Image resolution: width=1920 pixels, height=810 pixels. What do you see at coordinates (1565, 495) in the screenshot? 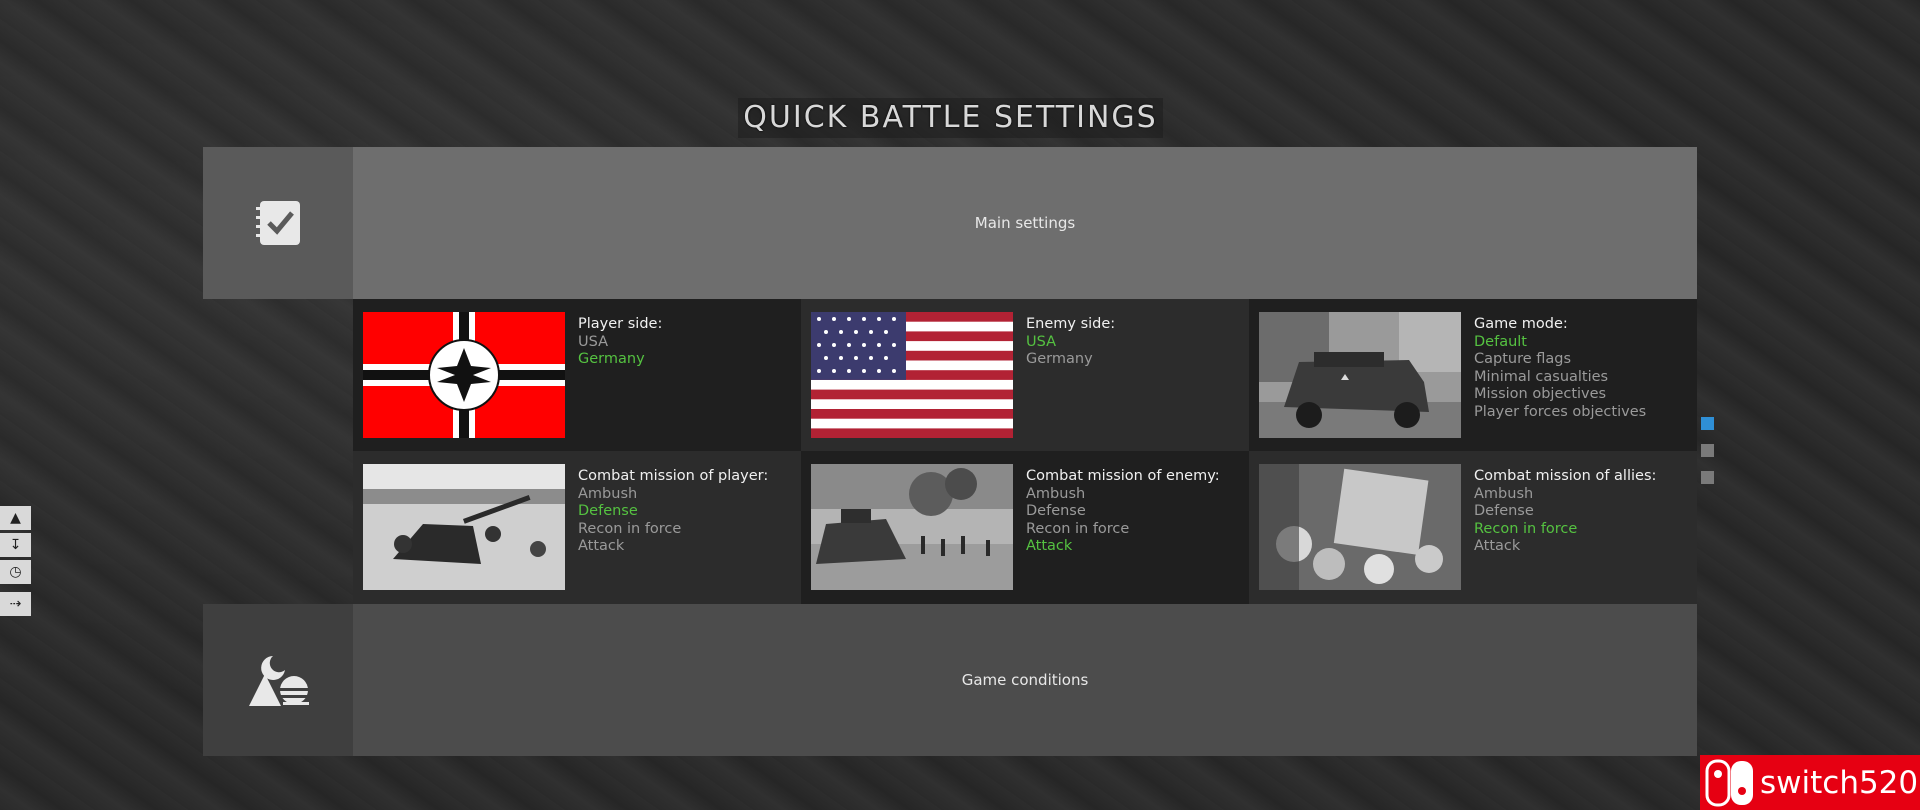
I see `mission-allies-option-ambush: Ambush` at bounding box center [1565, 495].